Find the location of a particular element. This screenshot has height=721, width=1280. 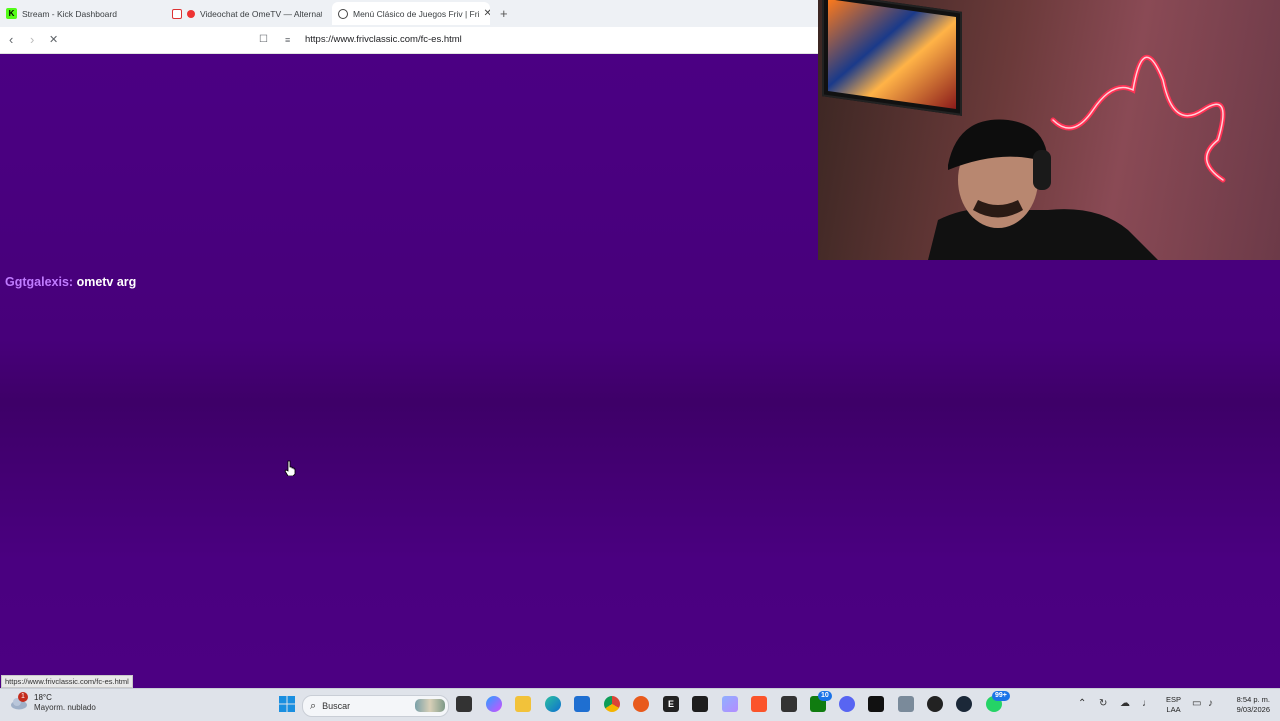

brave-browser-icon is located at coordinates (759, 704).